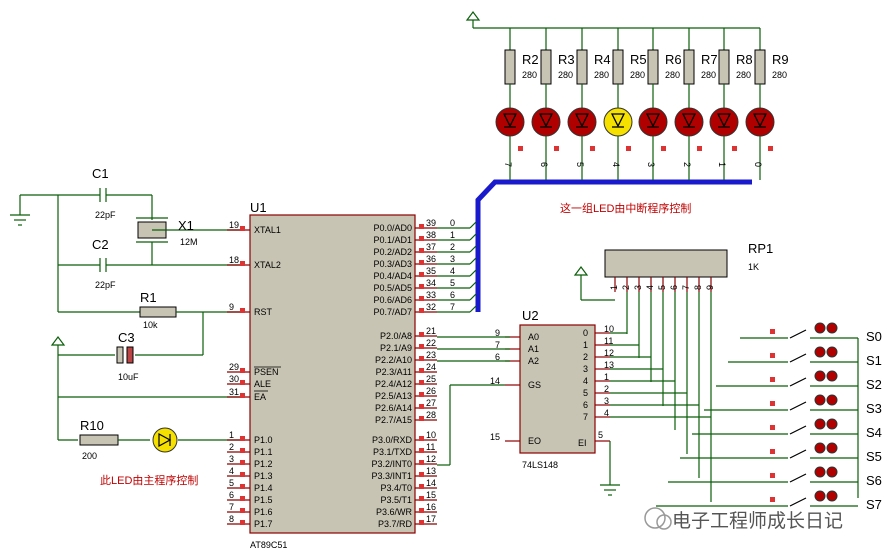 The width and height of the screenshot is (896, 557). What do you see at coordinates (431, 519) in the screenshot?
I see `mcu-pin-num: 17` at bounding box center [431, 519].